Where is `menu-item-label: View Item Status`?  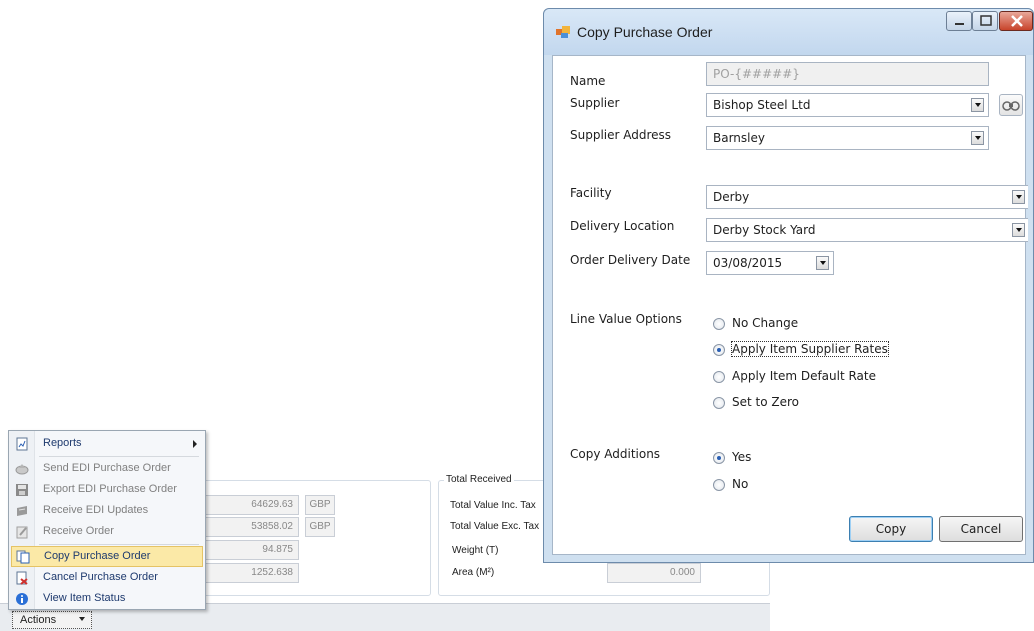
menu-item-label: View Item Status is located at coordinates (84, 598).